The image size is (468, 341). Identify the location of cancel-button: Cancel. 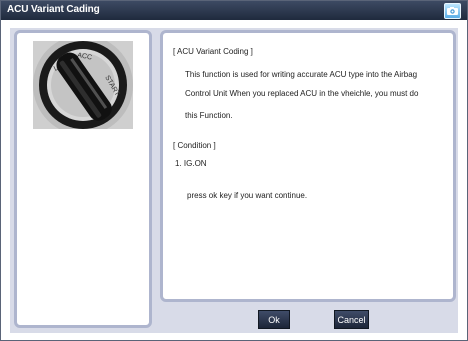
(351, 319).